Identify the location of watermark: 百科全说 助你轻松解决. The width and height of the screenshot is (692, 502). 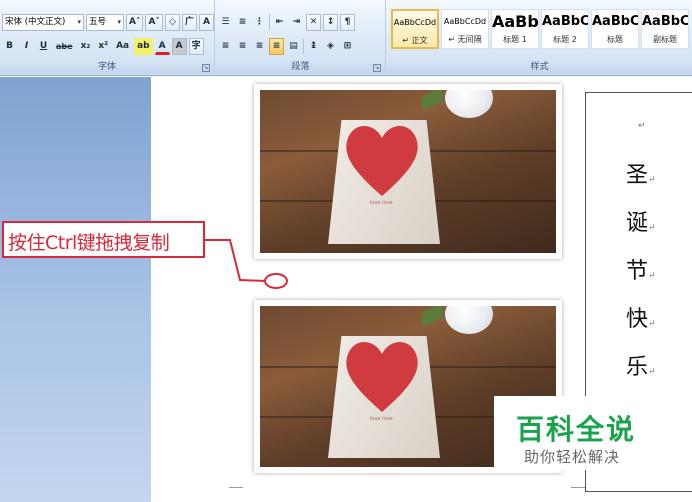
(593, 433).